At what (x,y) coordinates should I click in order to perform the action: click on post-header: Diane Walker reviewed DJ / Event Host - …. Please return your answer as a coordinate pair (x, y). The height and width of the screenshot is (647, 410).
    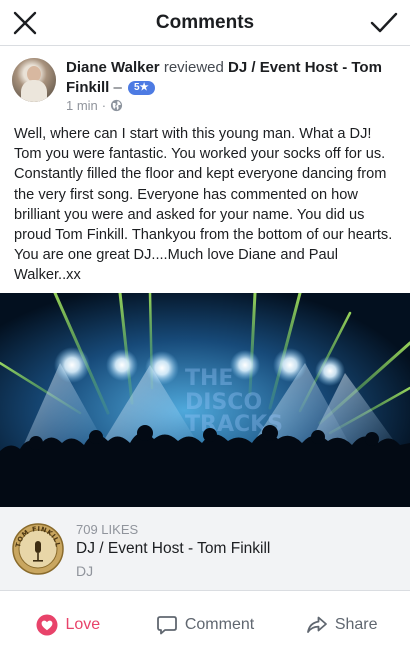
    Looking at the image, I should click on (205, 82).